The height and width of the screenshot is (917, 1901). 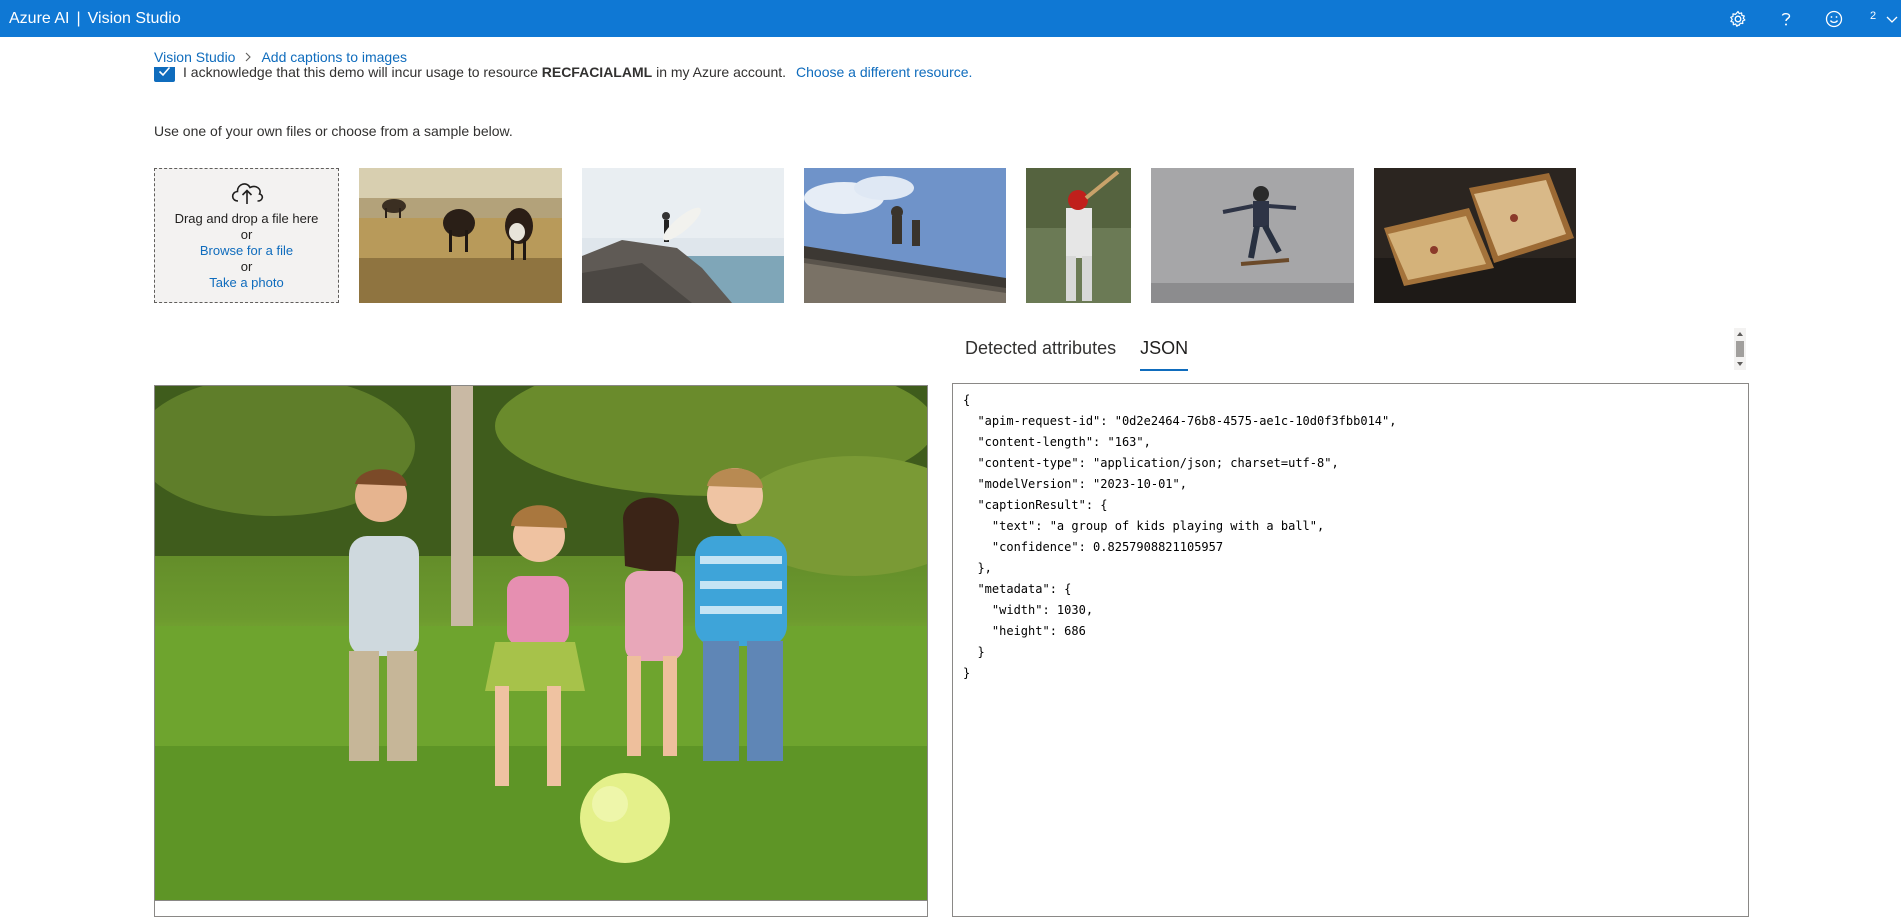 I want to click on sample-skateboarder-image, so click(x=1252, y=235).